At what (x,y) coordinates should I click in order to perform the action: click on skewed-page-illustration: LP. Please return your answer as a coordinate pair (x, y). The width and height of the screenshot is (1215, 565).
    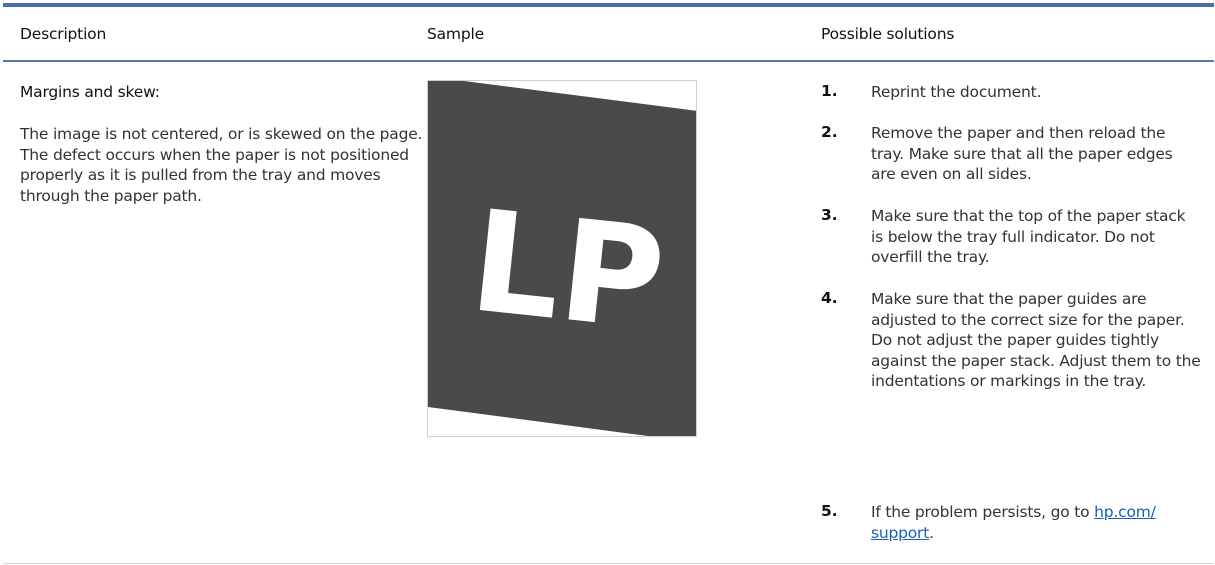
    Looking at the image, I should click on (562, 258).